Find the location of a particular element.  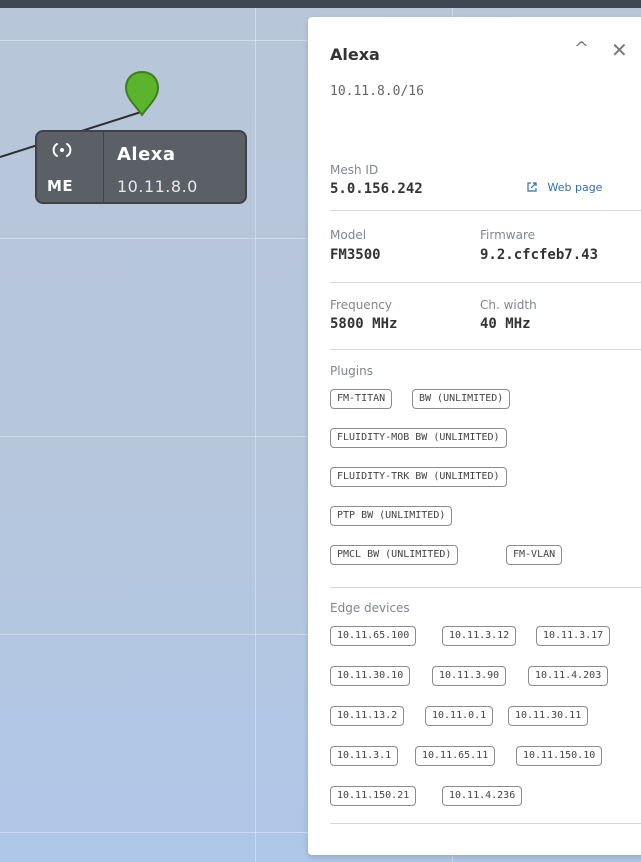

plugin-chip: FLUIDITY-TRK BW (UNLIMITED) is located at coordinates (418, 477).